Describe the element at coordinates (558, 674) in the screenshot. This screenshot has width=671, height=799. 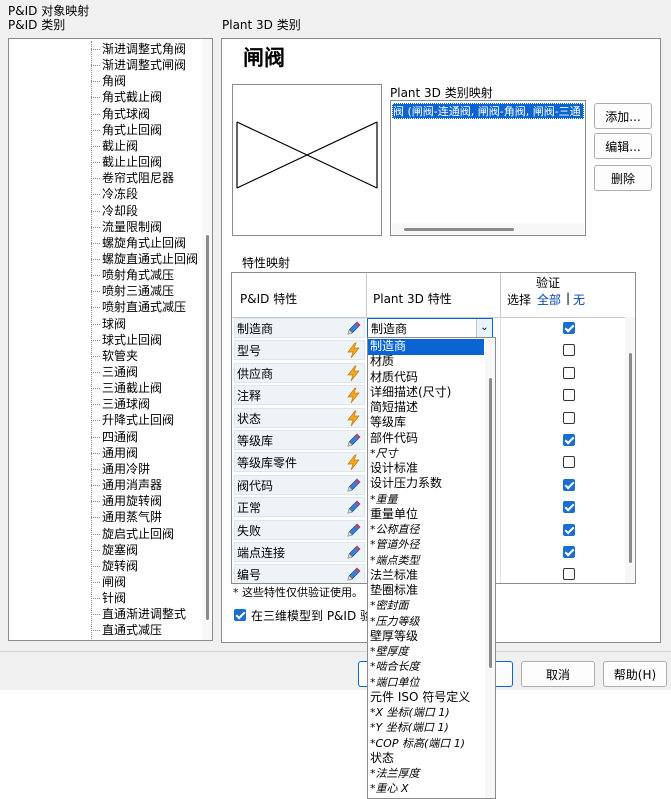
I see `cancel-button: 取消` at that location.